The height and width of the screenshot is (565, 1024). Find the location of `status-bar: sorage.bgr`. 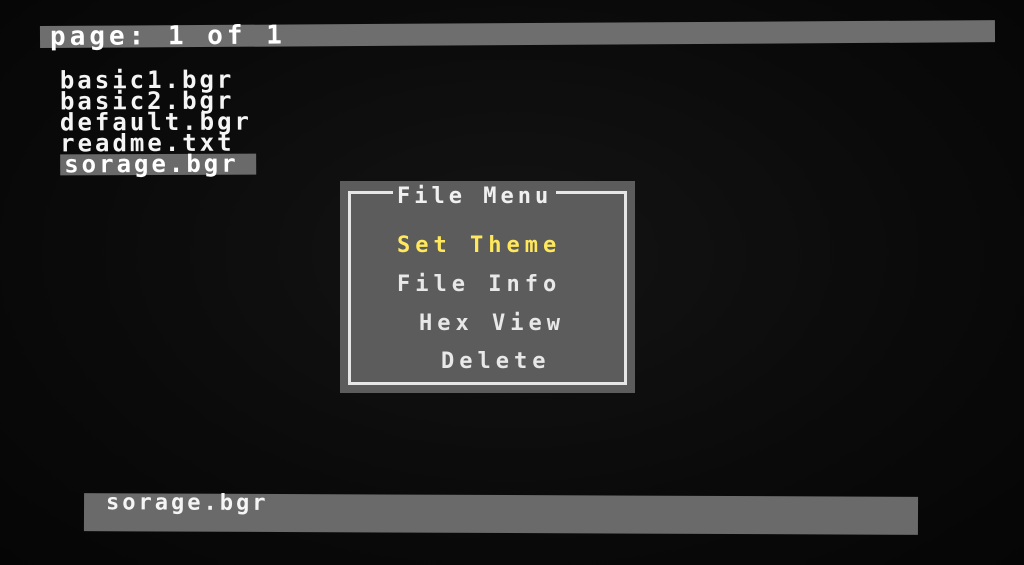

status-bar: sorage.bgr is located at coordinates (501, 512).